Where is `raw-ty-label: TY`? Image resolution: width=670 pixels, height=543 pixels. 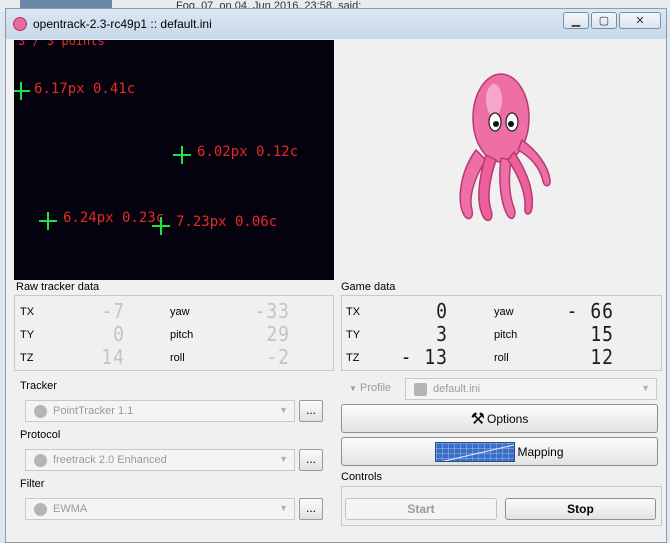 raw-ty-label: TY is located at coordinates (27, 335).